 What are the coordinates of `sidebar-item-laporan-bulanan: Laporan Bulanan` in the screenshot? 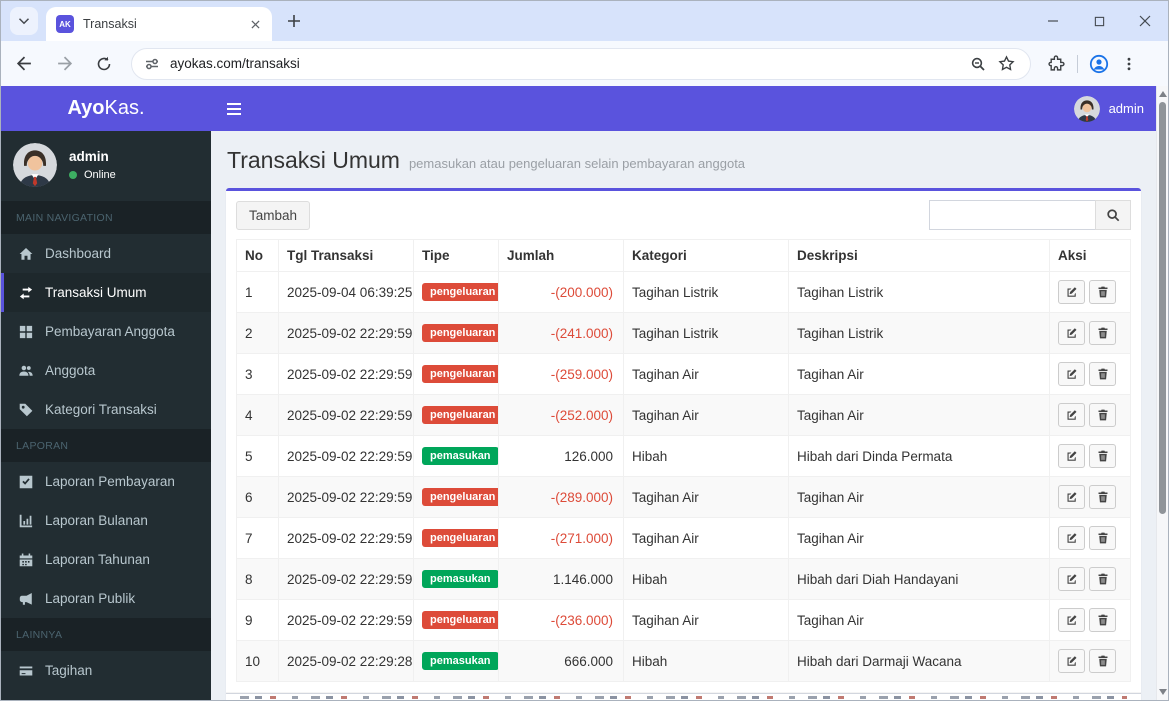 It's located at (106, 520).